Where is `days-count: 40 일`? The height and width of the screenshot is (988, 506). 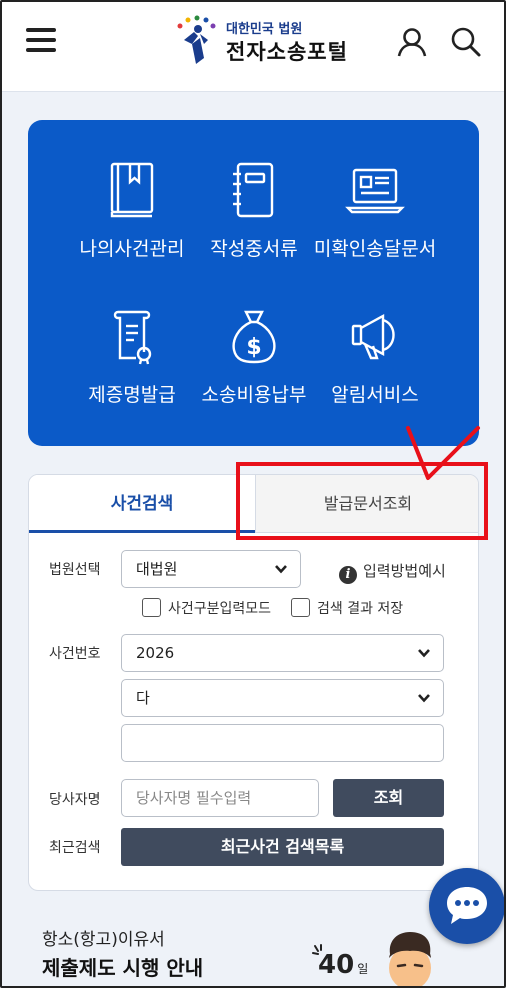 days-count: 40 일 is located at coordinates (343, 965).